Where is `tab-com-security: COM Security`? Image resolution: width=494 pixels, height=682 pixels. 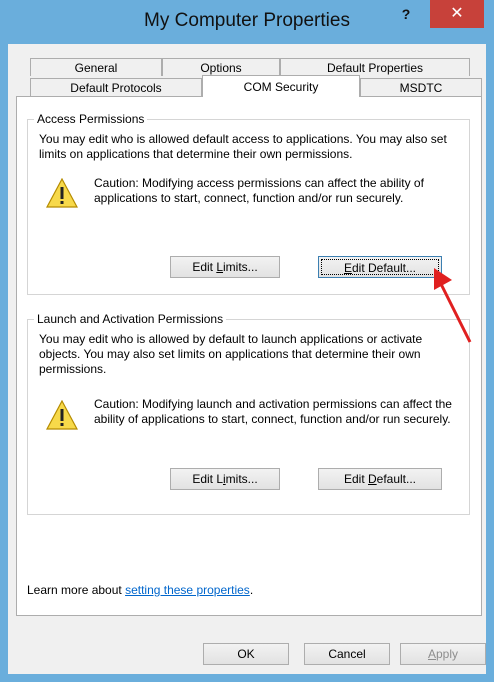
tab-com-security: COM Security is located at coordinates (281, 86).